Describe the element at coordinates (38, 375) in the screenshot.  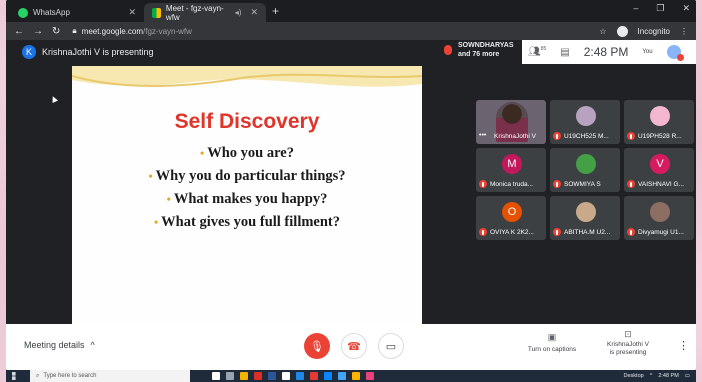
I see `search-icon: ⌕` at that location.